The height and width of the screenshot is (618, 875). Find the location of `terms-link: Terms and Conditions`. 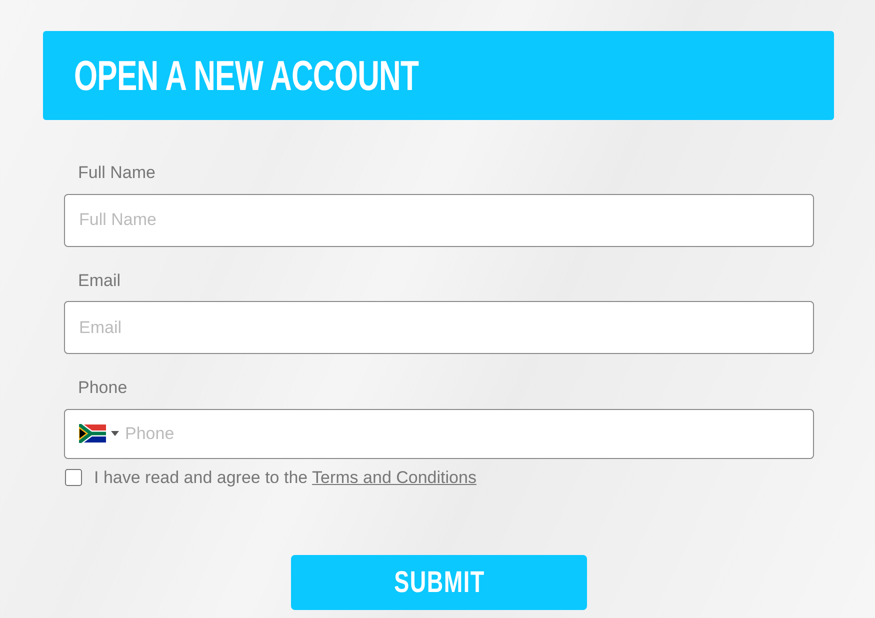

terms-link: Terms and Conditions is located at coordinates (394, 477).